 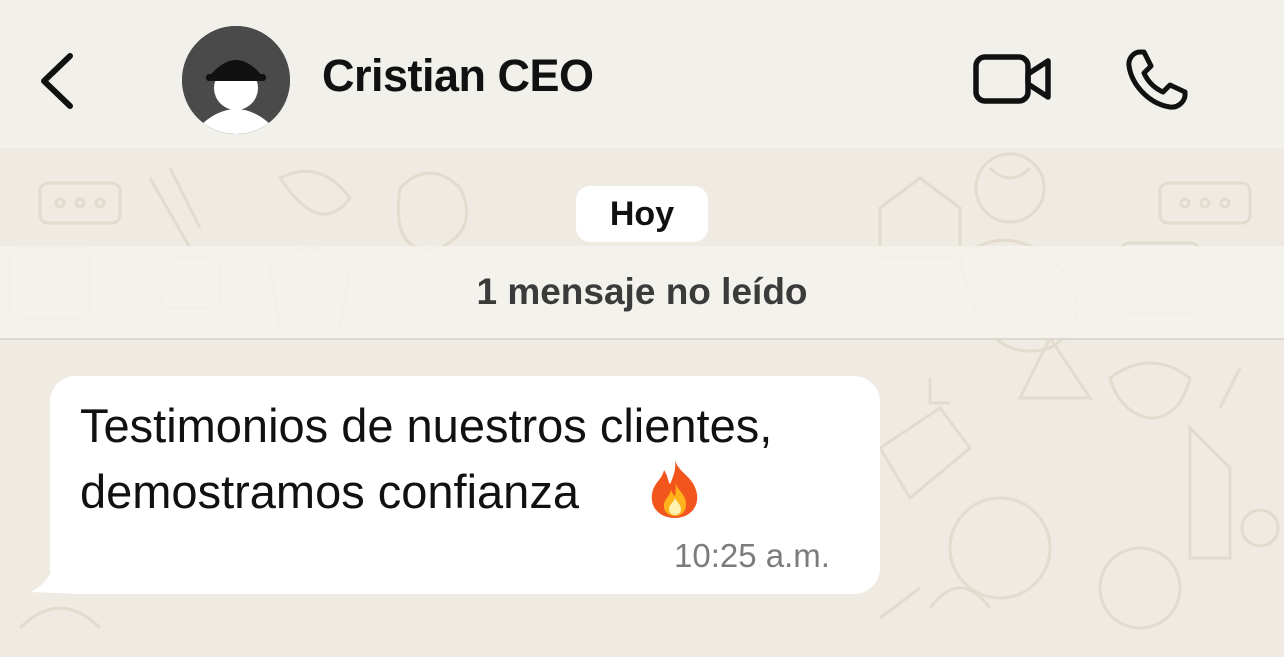 I want to click on message-text-line: Testimonios de nuestros clientes,, so click(x=426, y=425).